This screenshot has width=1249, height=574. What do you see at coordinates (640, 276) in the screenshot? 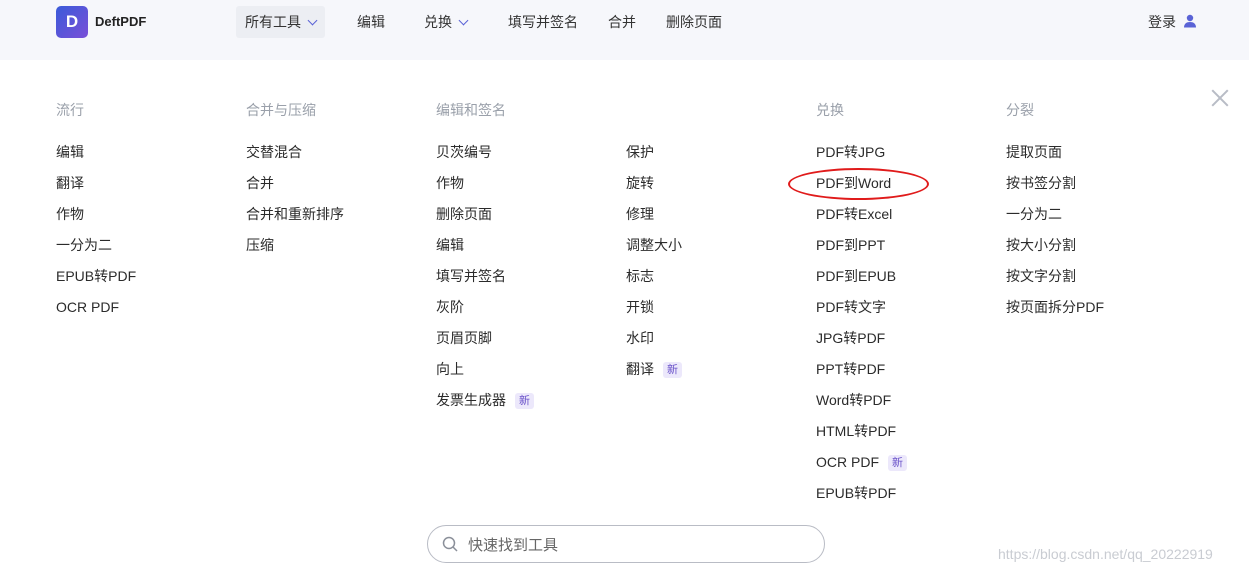
I see `menu-item-label: 标志` at bounding box center [640, 276].